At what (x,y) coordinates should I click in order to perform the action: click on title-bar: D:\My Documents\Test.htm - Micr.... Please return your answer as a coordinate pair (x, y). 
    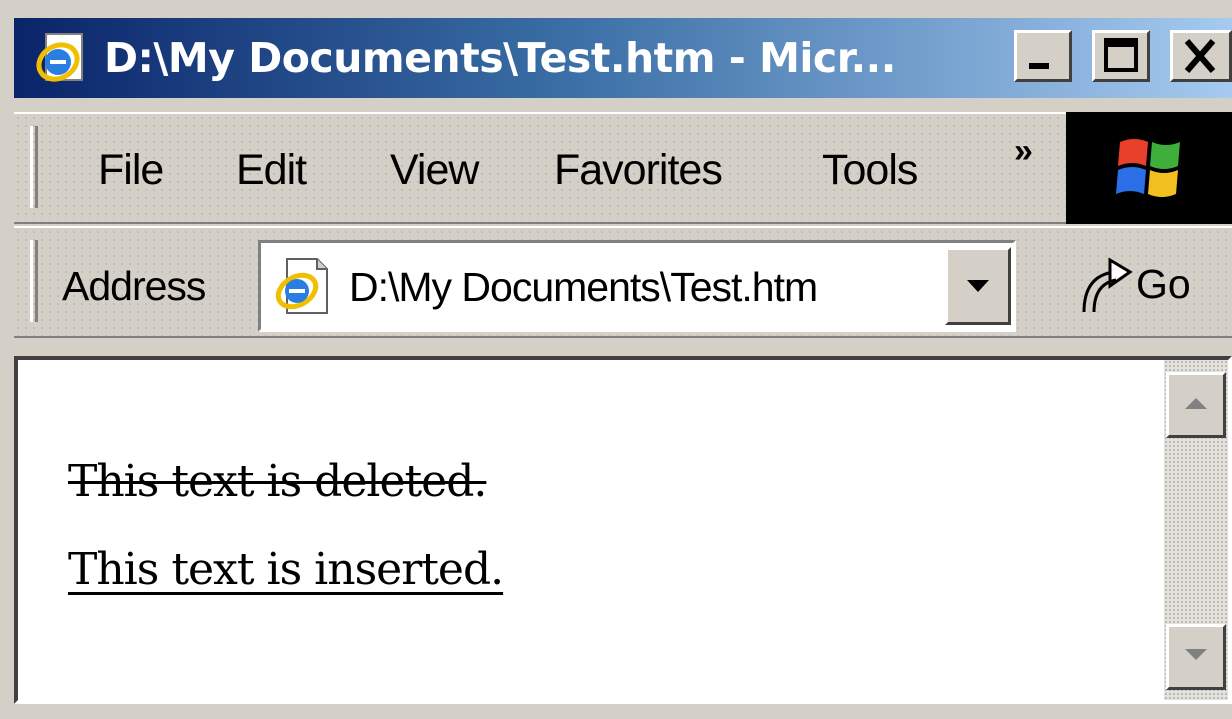
    Looking at the image, I should click on (623, 58).